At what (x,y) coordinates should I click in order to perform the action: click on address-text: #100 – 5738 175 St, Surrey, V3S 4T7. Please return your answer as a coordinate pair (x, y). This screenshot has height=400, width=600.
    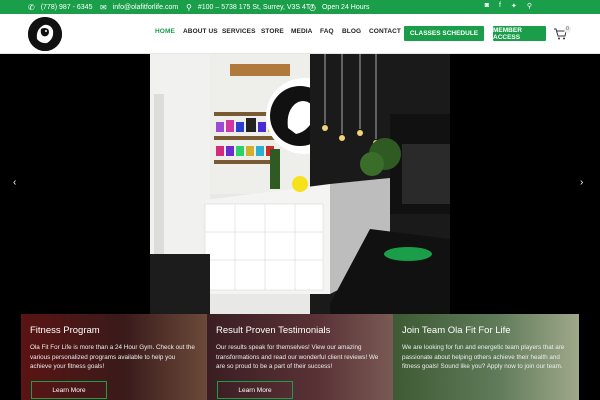
    Looking at the image, I should click on (256, 7).